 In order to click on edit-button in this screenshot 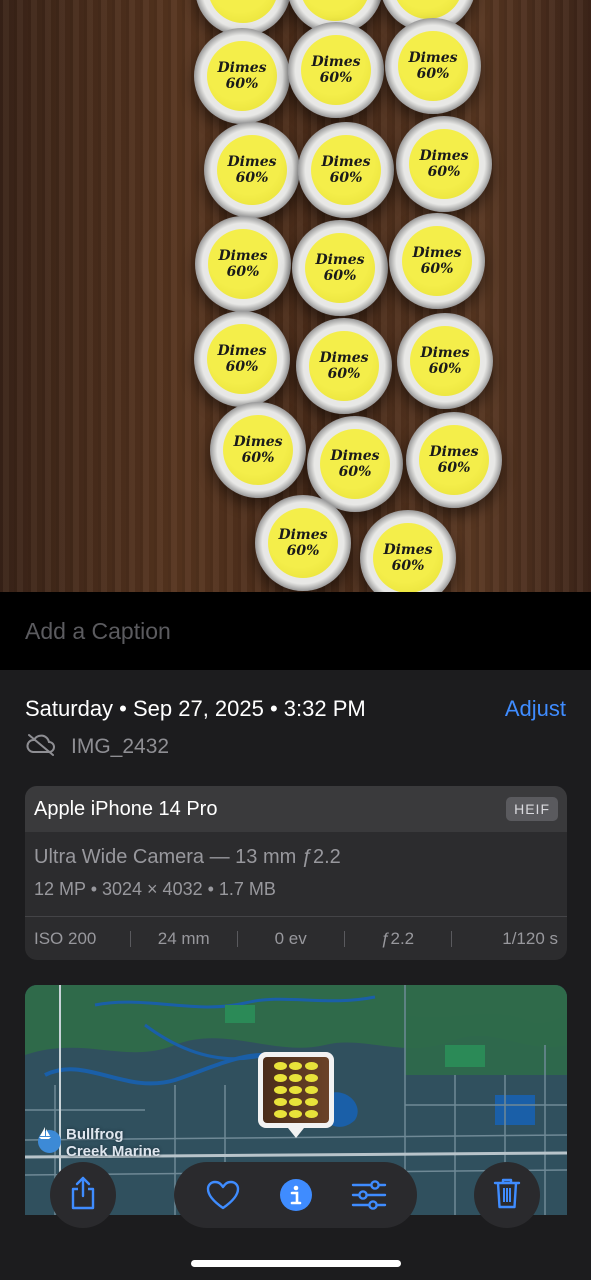, I will do `click(369, 1195)`.